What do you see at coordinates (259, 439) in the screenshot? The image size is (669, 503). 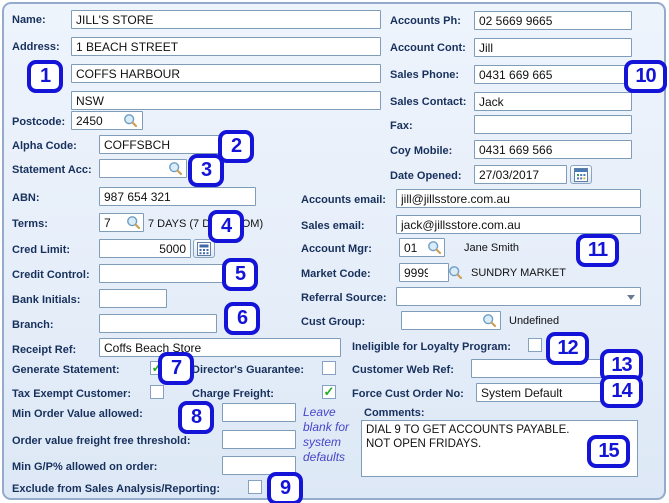 I see `freight-free-threshold-input` at bounding box center [259, 439].